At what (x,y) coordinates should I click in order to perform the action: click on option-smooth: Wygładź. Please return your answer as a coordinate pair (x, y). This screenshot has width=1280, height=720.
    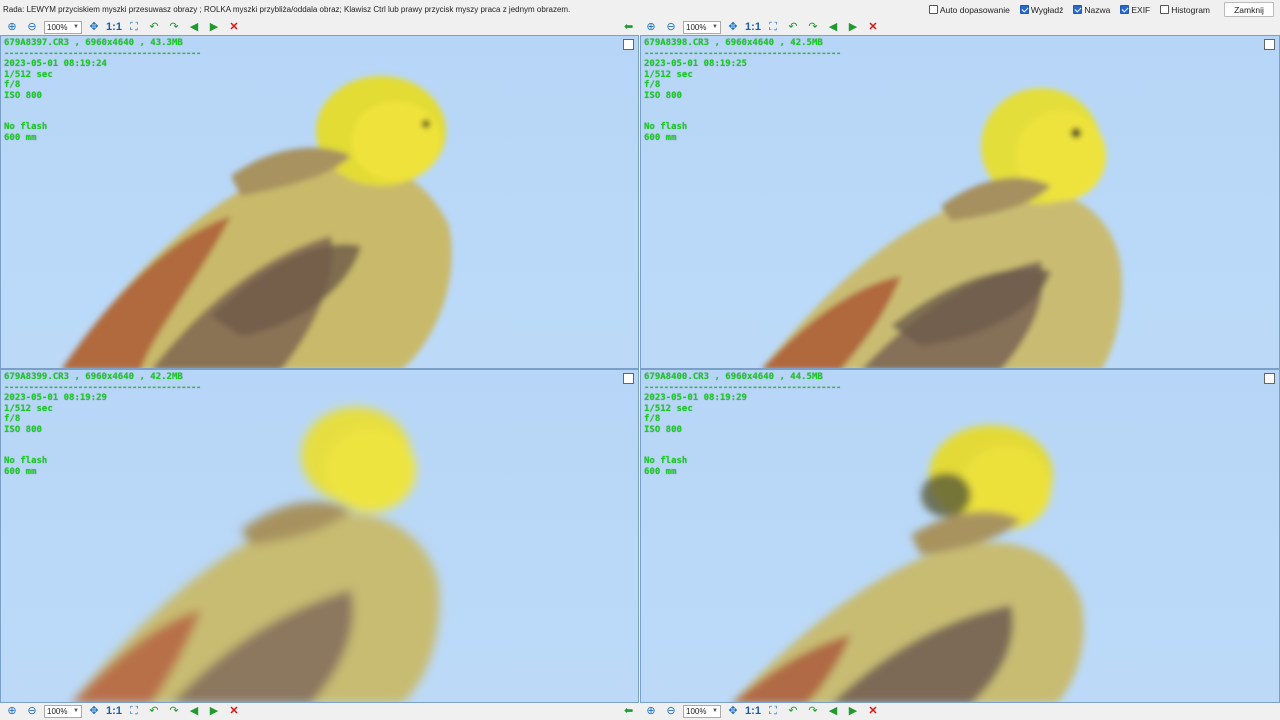
    Looking at the image, I should click on (1041, 9).